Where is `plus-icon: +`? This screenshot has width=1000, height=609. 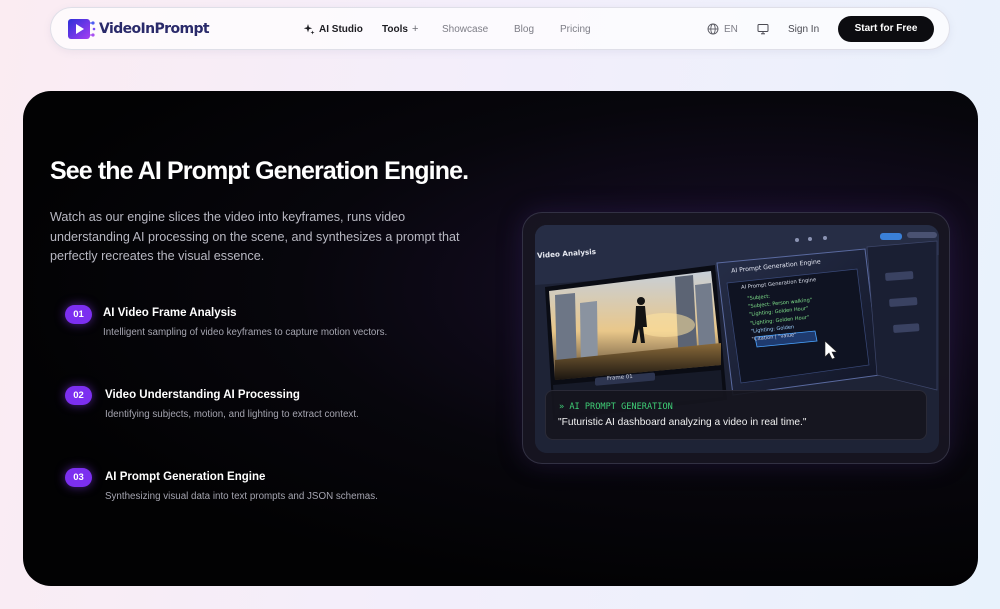
plus-icon: + is located at coordinates (415, 29).